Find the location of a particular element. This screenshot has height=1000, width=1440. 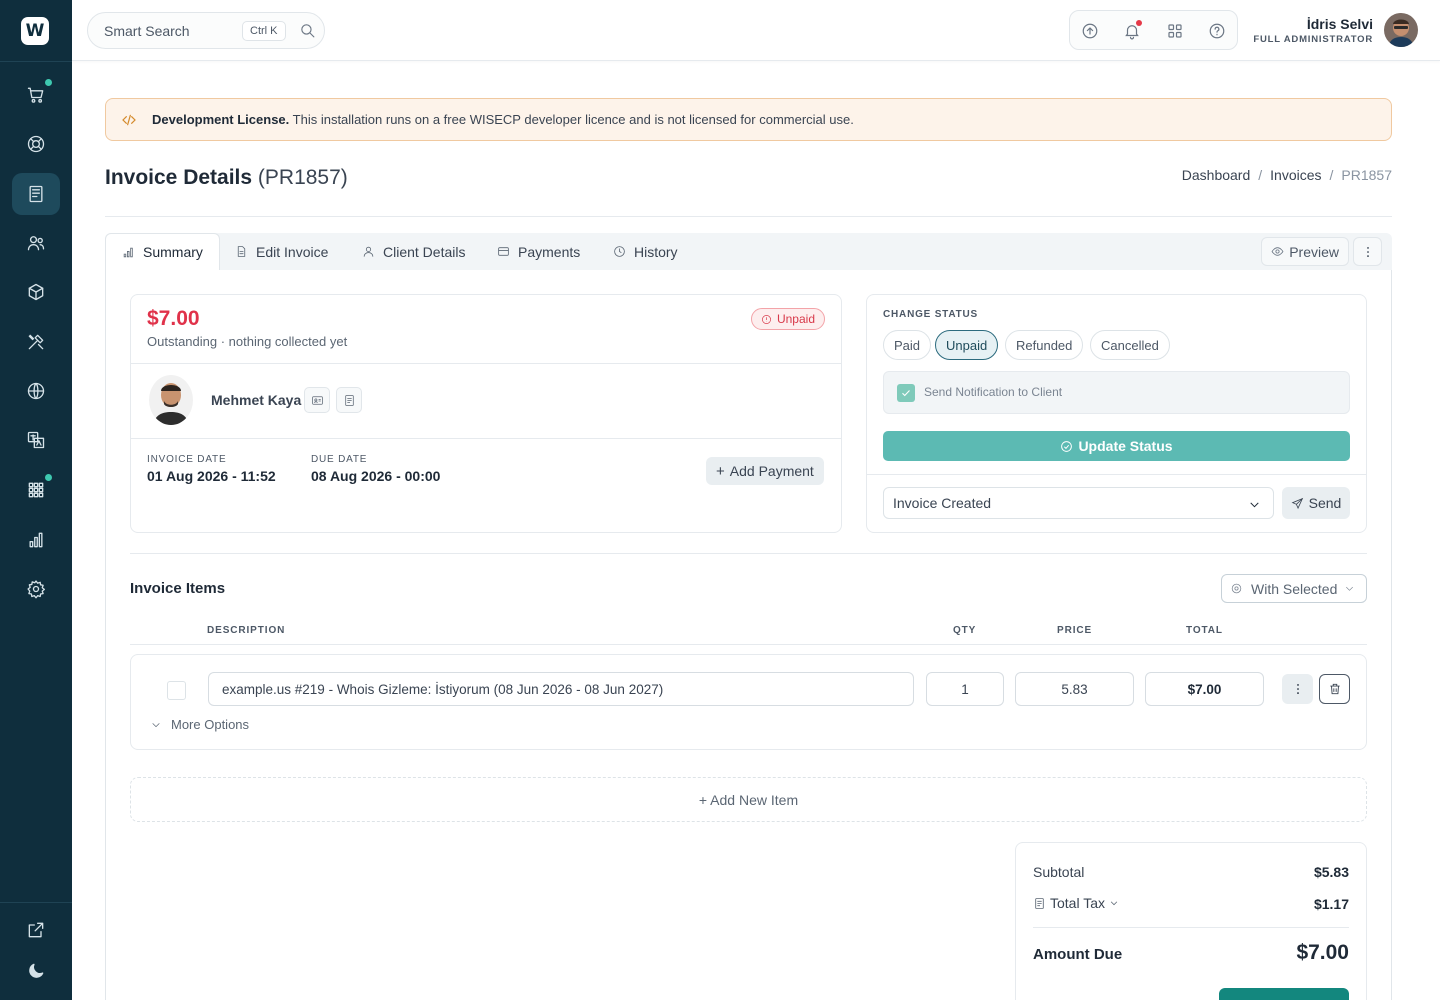

bell-icon is located at coordinates (1132, 30).